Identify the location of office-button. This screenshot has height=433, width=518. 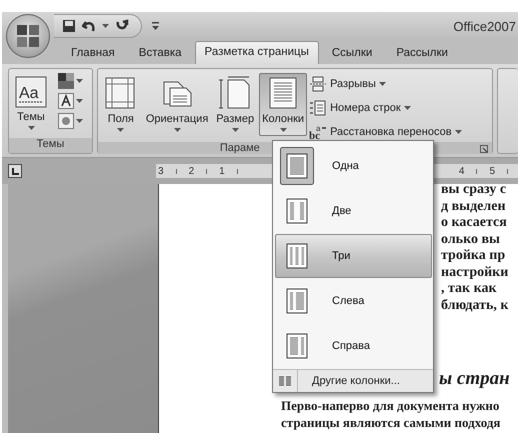
(28, 36).